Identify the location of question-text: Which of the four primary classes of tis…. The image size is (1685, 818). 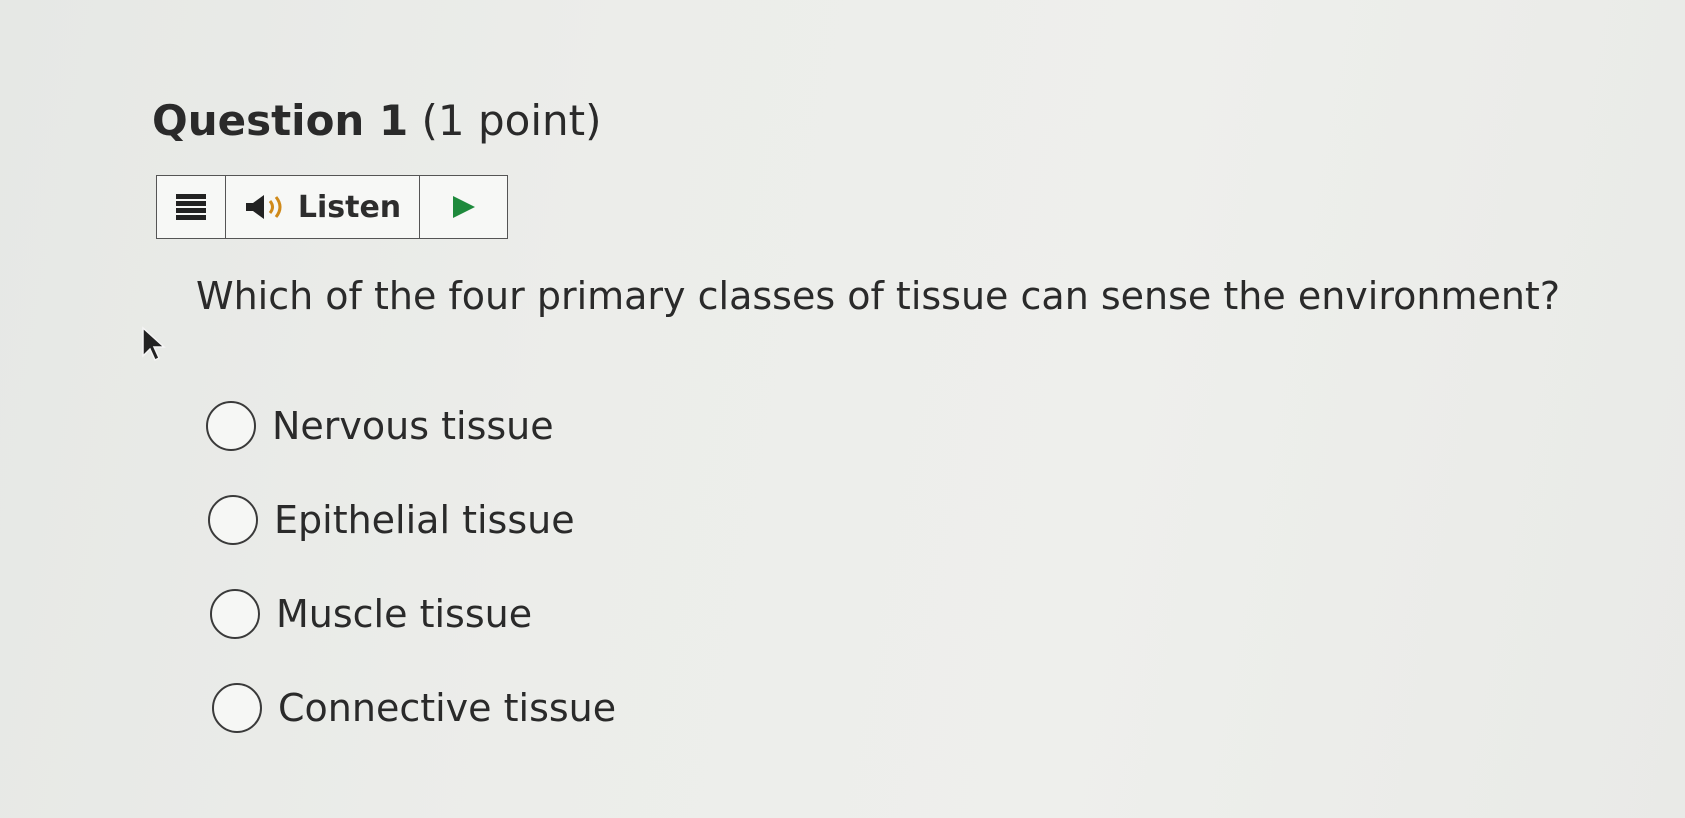
(878, 296).